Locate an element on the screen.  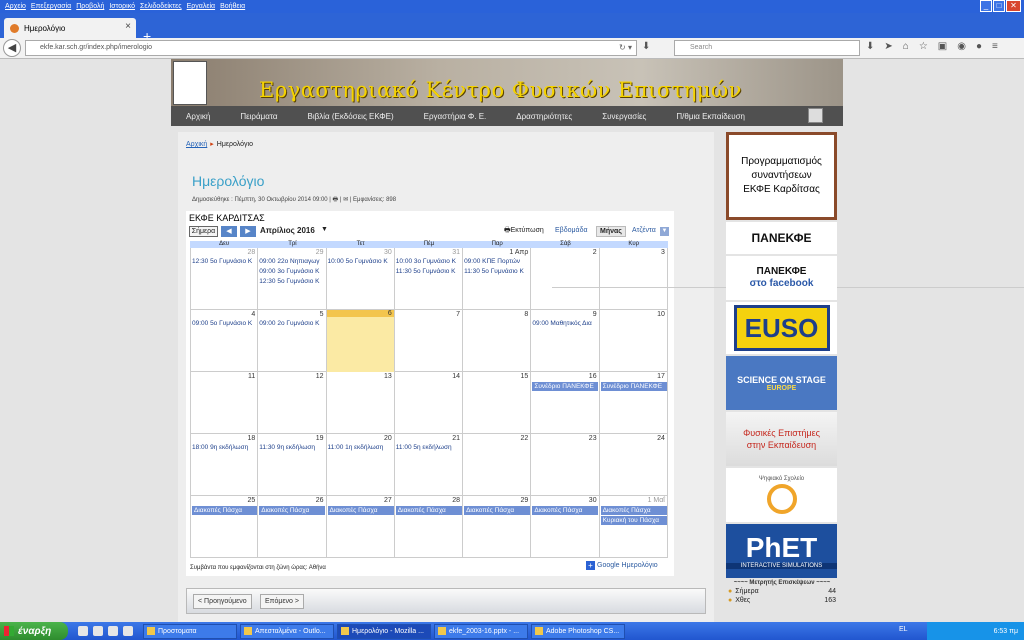
day-cell: 27 Διακοπές Πάσχα is located at coordinates (361, 527).